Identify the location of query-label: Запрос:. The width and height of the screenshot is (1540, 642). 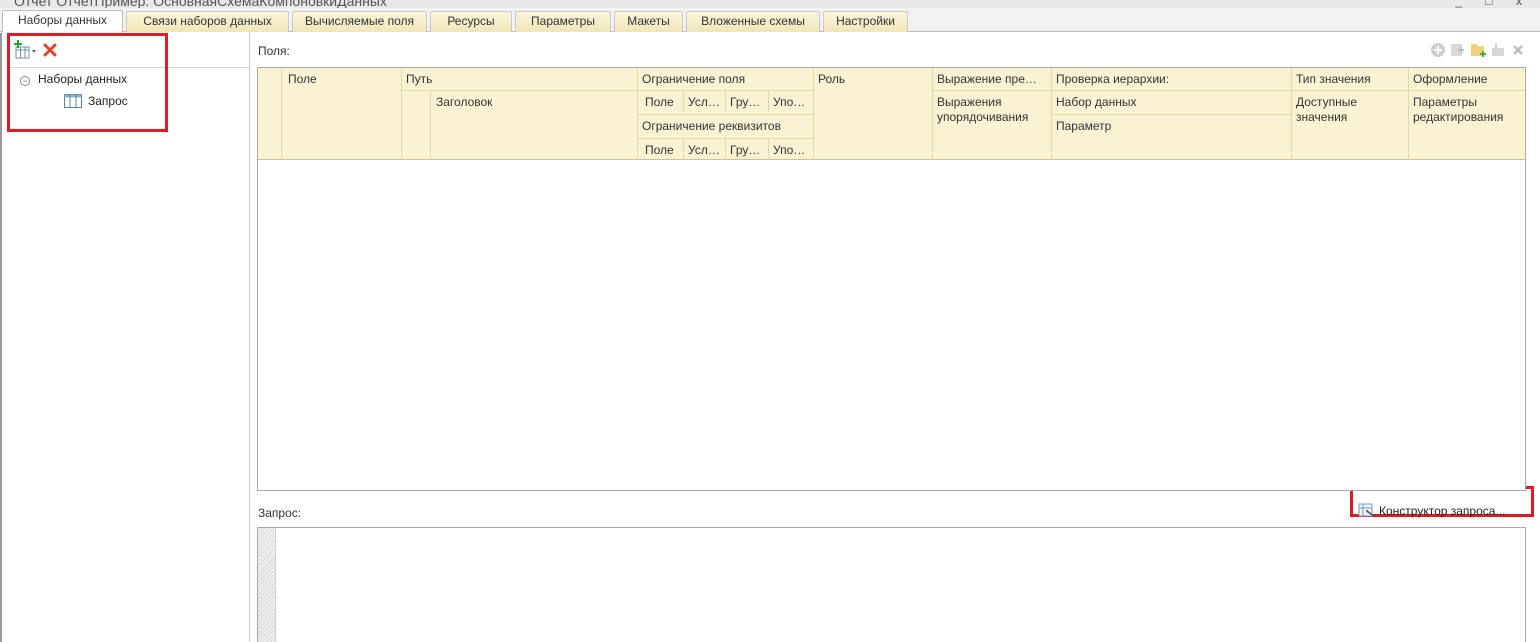
(280, 513).